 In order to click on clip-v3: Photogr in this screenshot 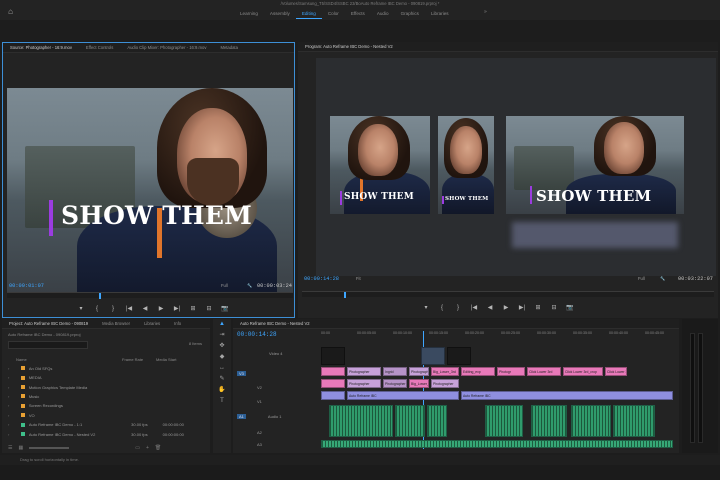, I will do `click(511, 371)`.